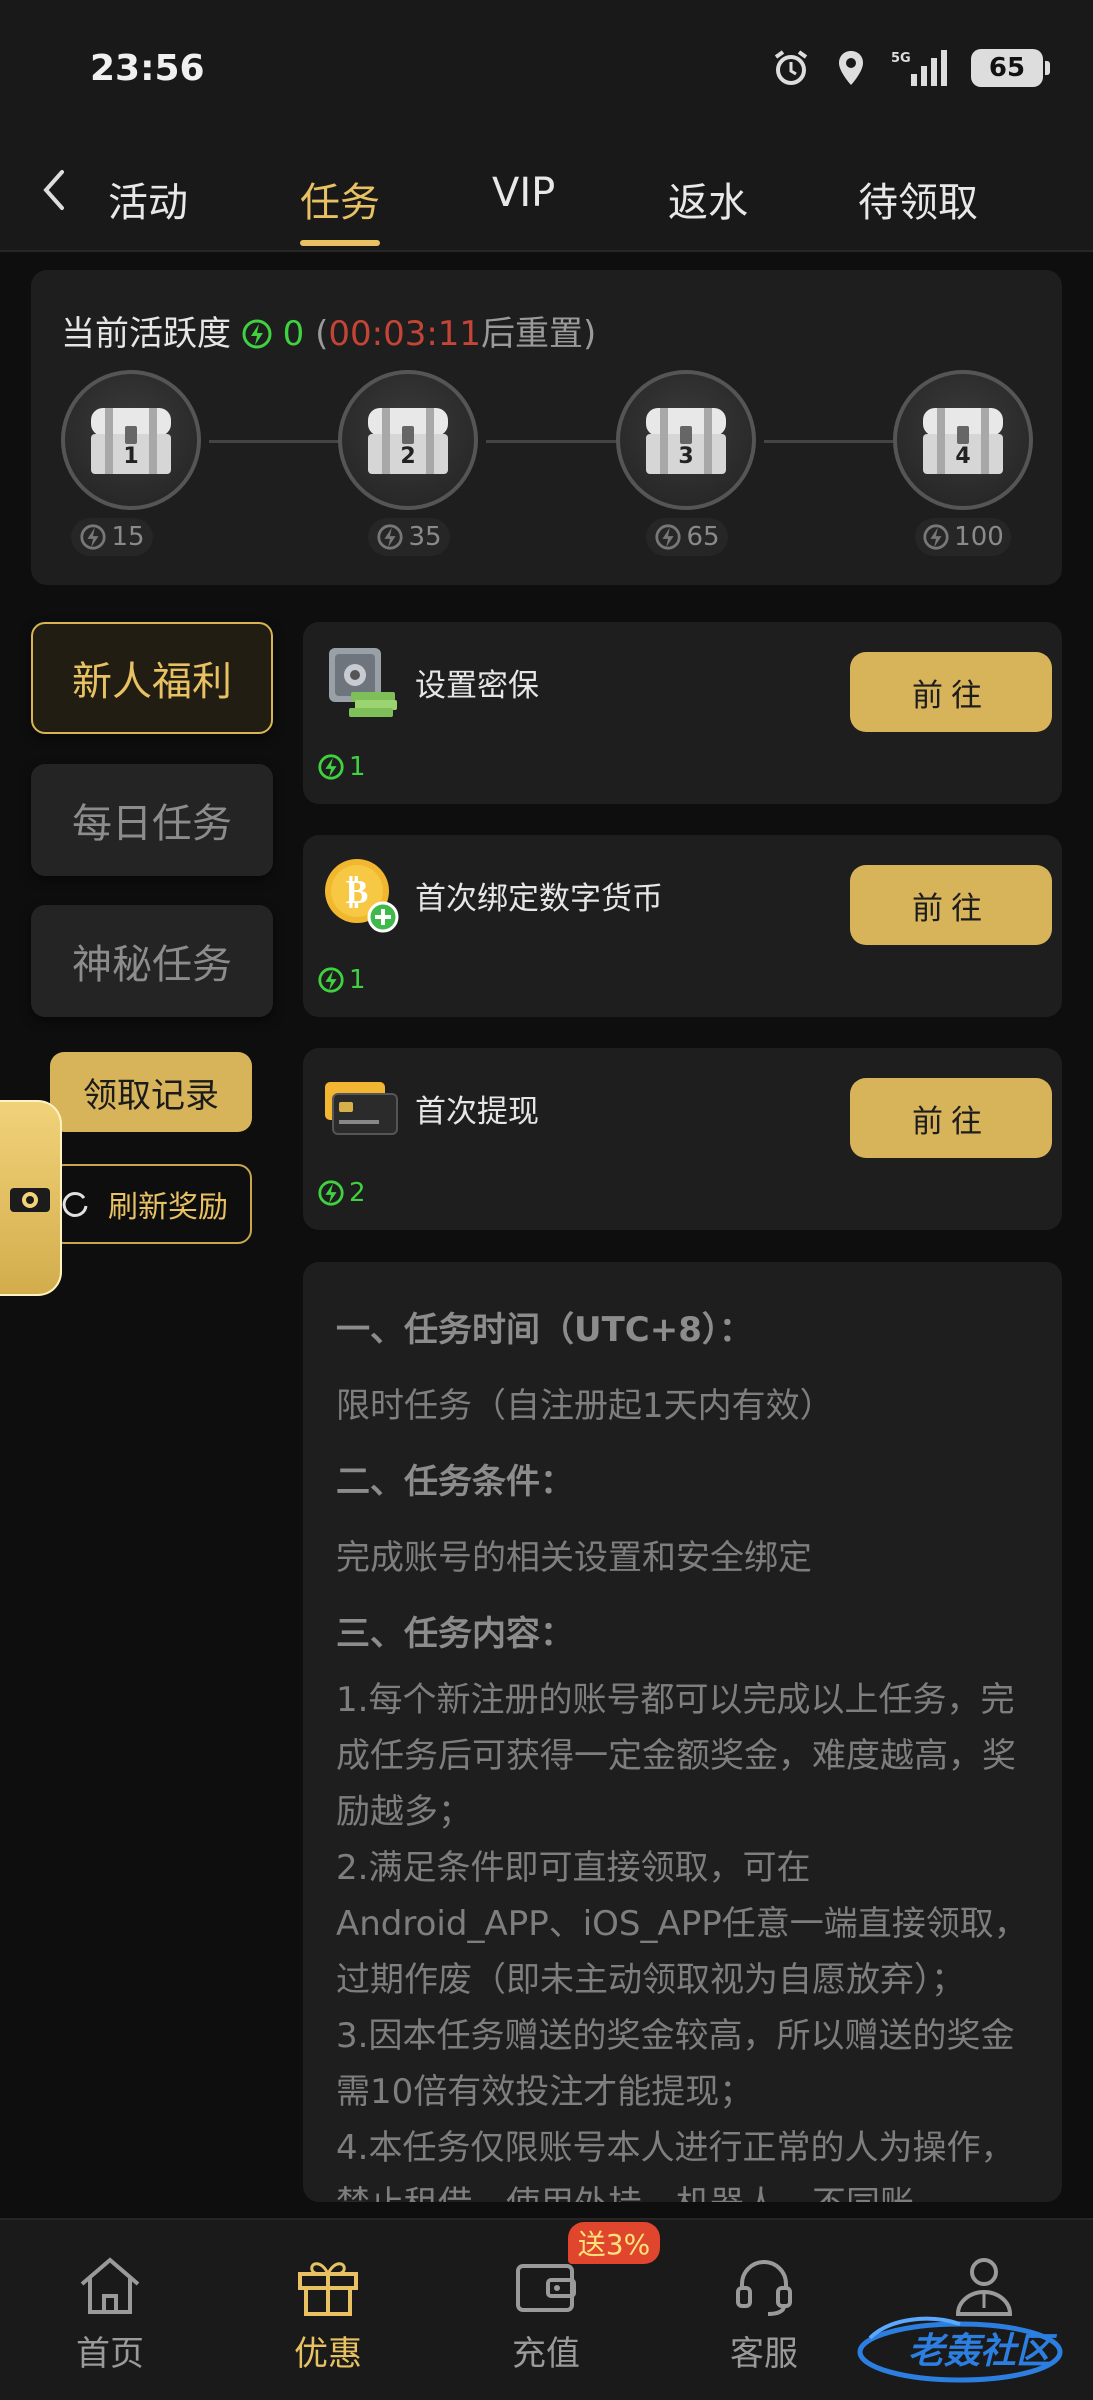 Image resolution: width=1093 pixels, height=2400 pixels. I want to click on nav-deposit: 充值, so click(546, 2312).